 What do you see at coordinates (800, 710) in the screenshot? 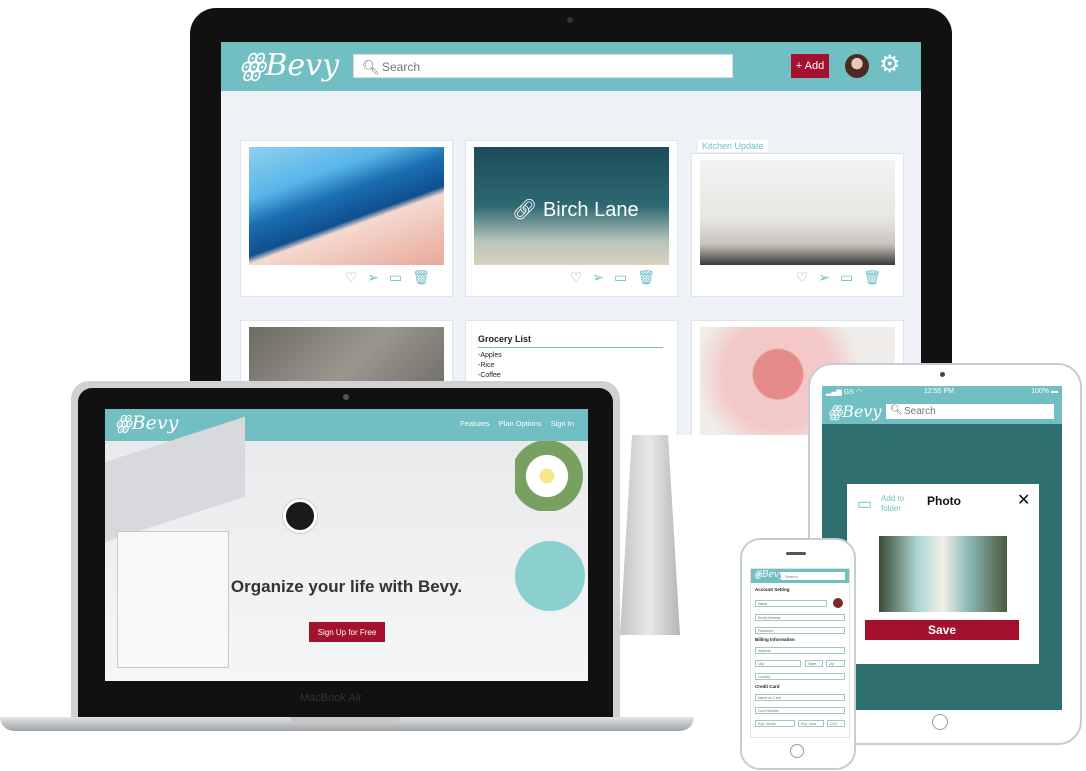
I see `card-number-field` at bounding box center [800, 710].